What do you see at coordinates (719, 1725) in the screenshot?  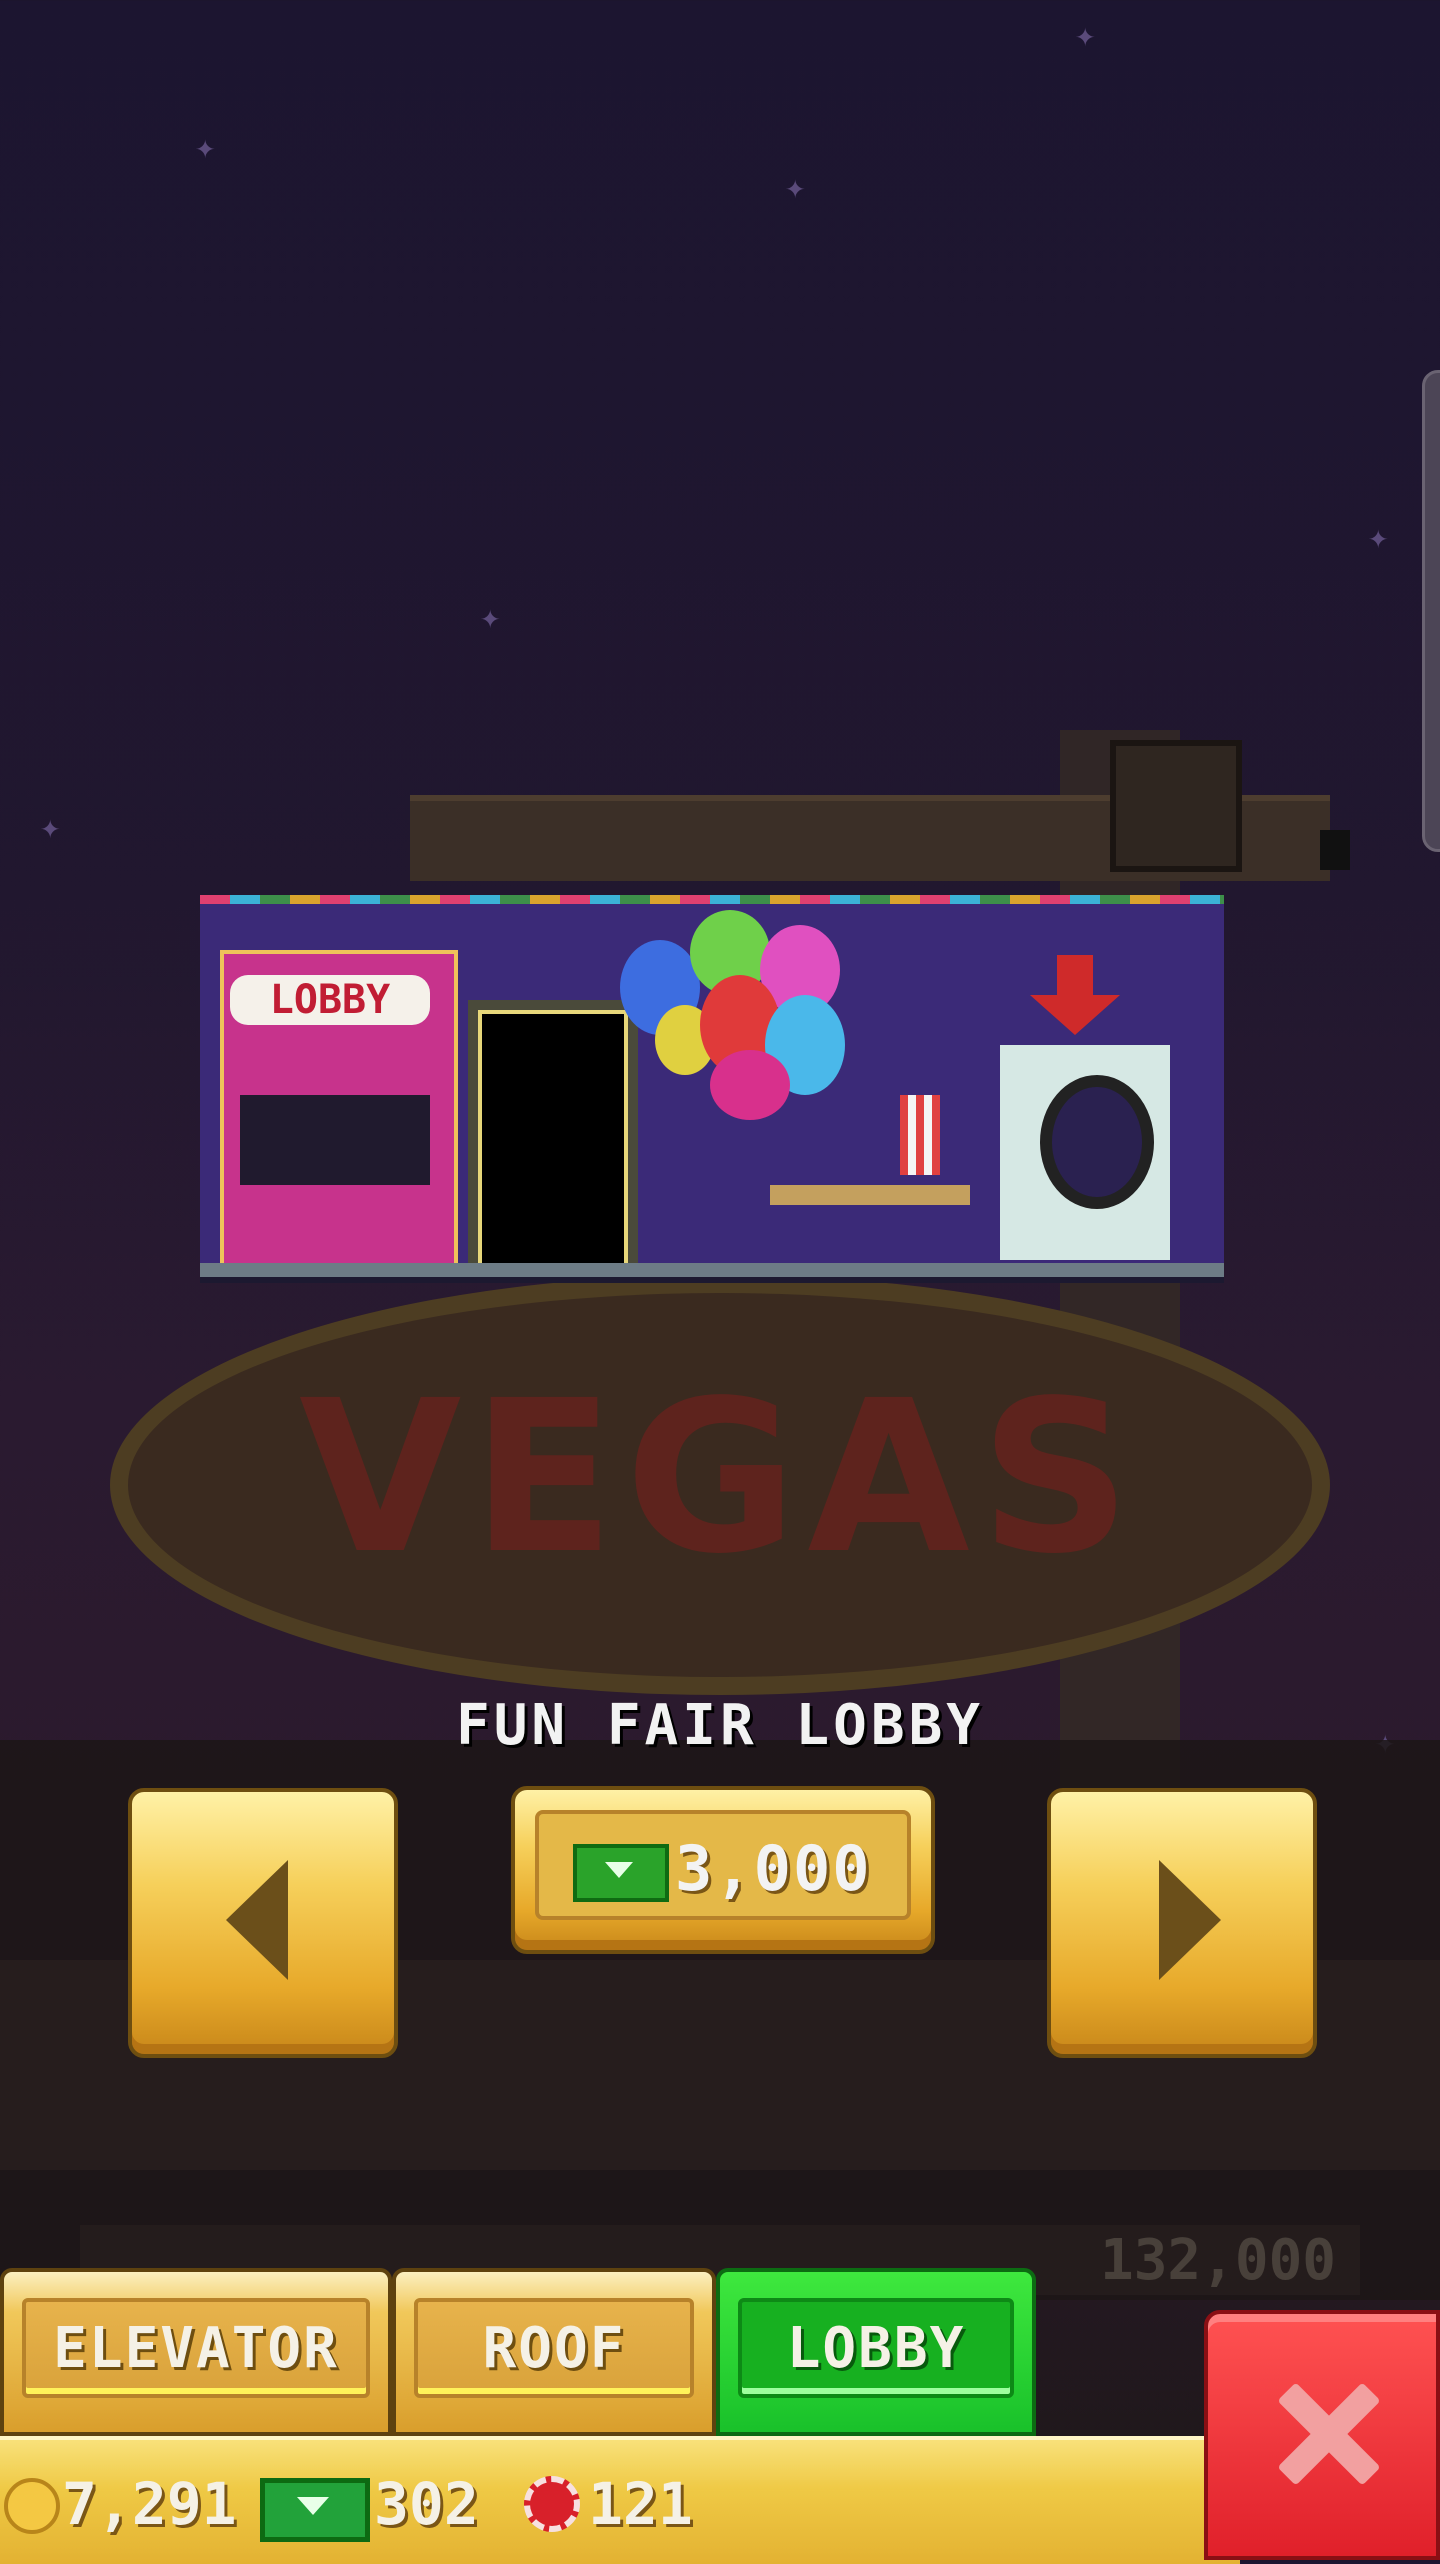 I see `room-title: FUN FAIR LOBBY` at bounding box center [719, 1725].